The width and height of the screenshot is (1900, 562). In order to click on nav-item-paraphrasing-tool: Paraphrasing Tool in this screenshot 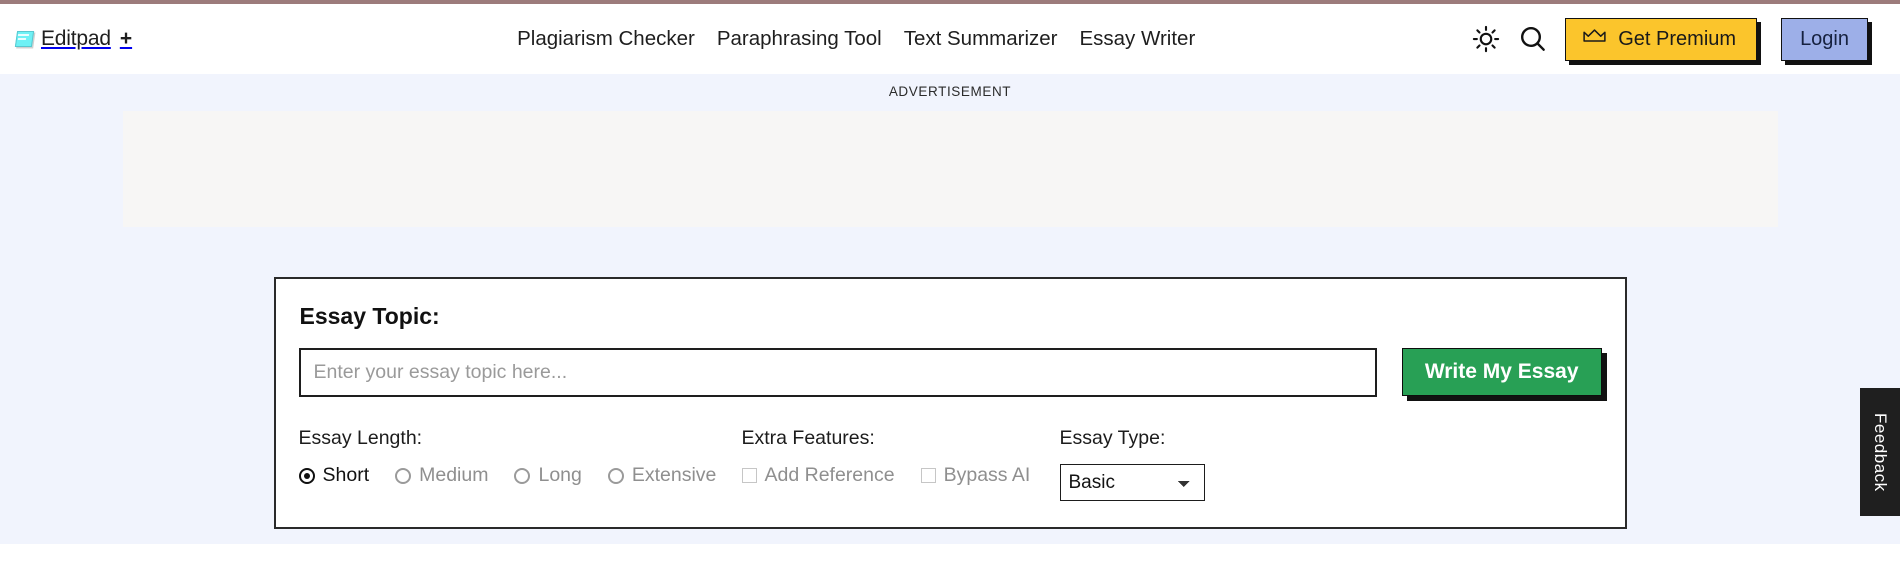, I will do `click(799, 39)`.